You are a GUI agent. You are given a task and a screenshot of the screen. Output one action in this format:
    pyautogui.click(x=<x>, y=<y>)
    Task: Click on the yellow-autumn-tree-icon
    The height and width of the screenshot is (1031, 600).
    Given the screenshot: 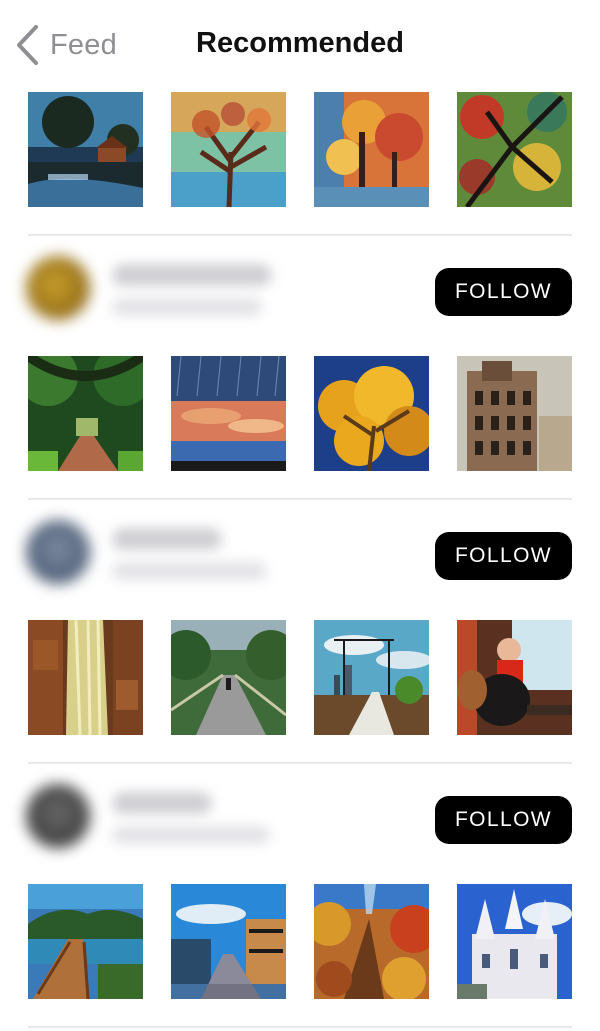 What is the action you would take?
    pyautogui.click(x=371, y=413)
    